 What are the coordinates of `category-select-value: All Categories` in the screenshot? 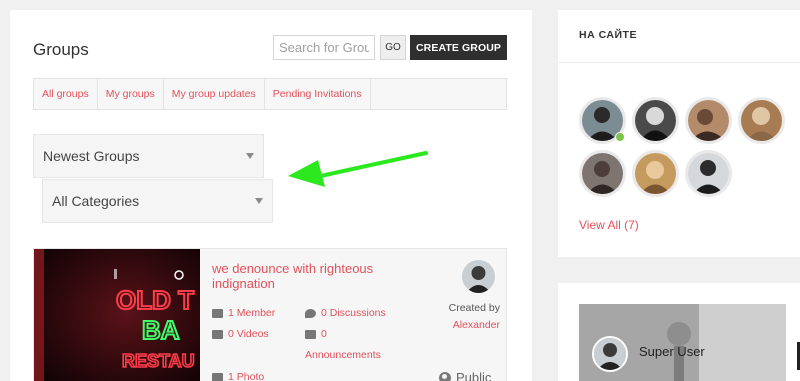 It's located at (96, 201).